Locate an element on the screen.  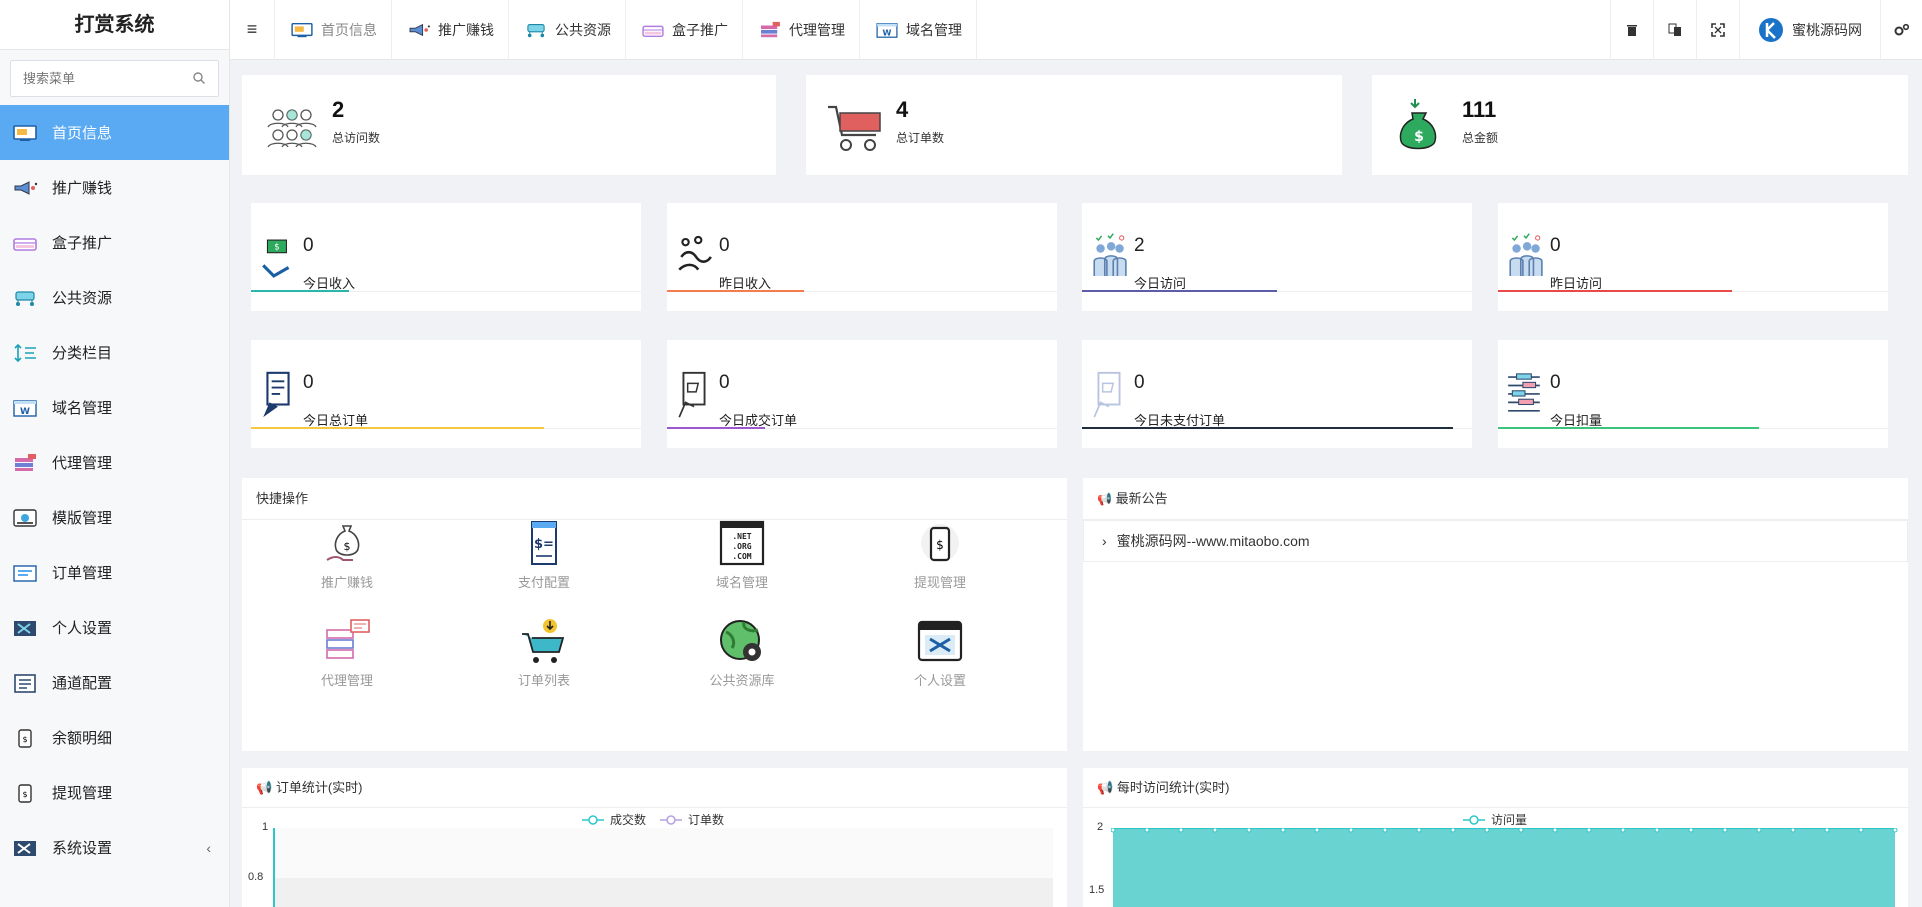
domain-ext-label: .NET is located at coordinates (741, 536).